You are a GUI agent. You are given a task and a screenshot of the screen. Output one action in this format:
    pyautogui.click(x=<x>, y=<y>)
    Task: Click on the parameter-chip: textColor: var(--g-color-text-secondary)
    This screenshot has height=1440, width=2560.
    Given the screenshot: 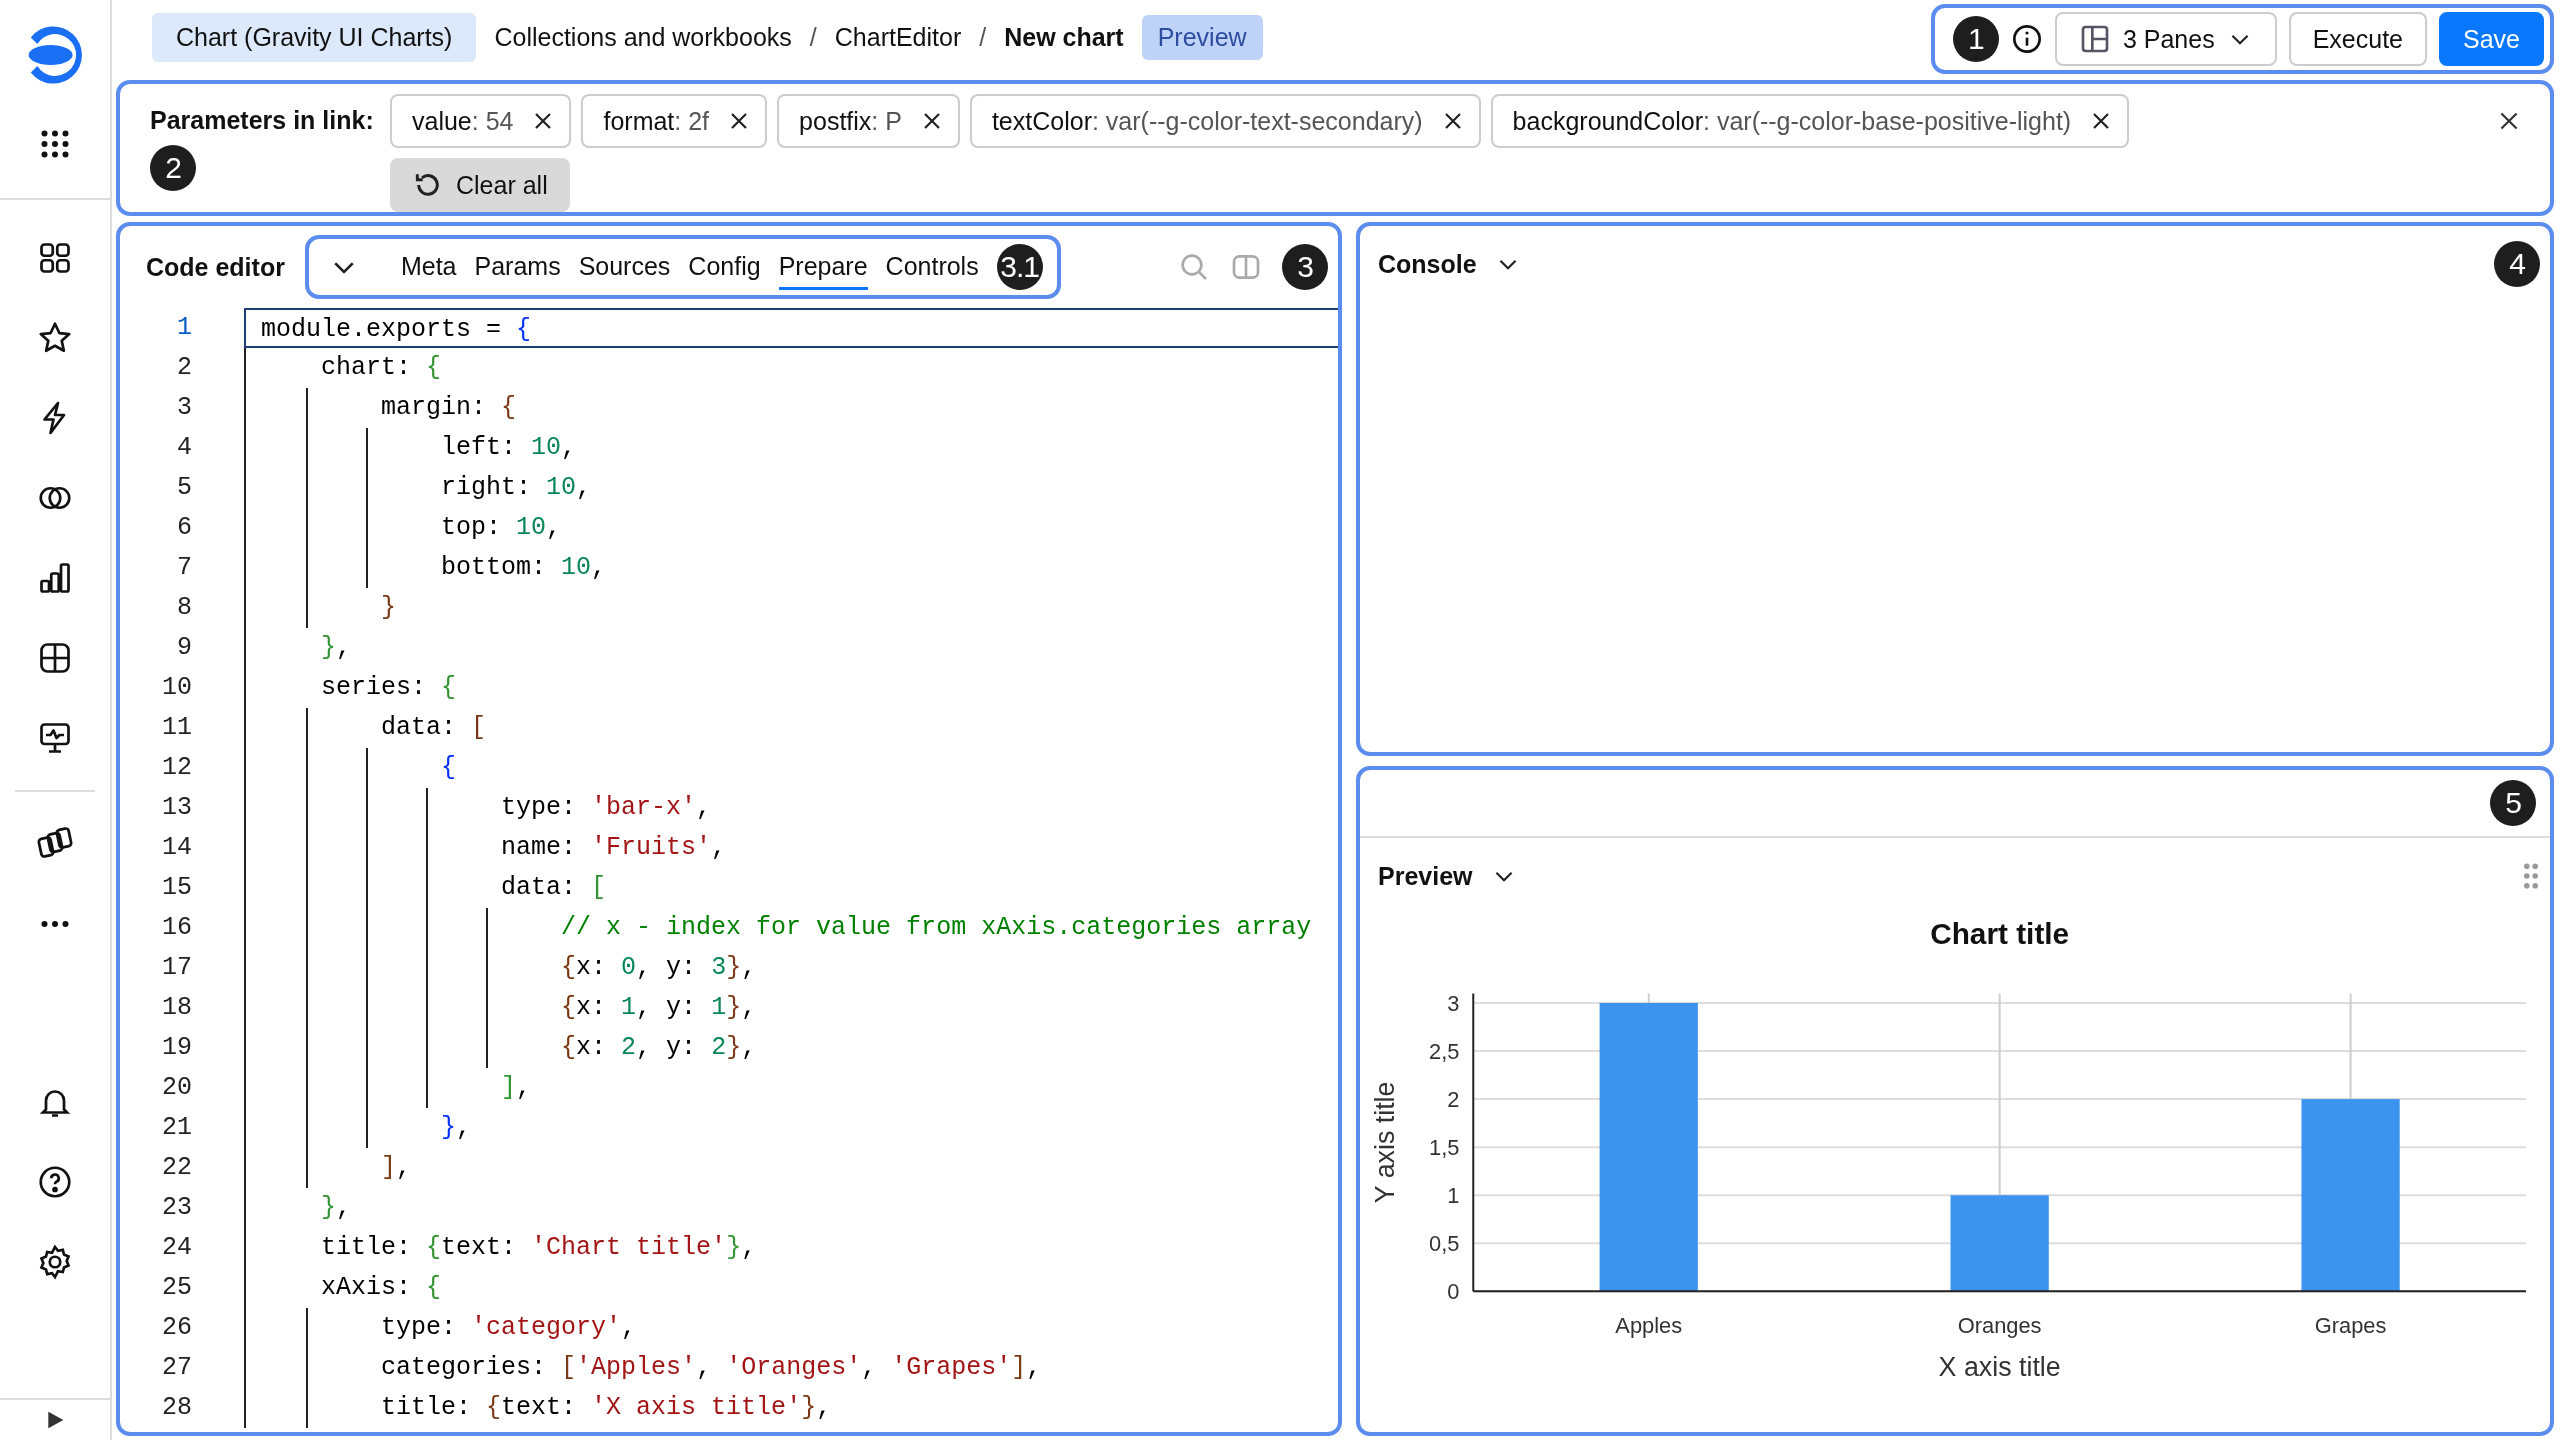 What is the action you would take?
    pyautogui.click(x=1225, y=121)
    